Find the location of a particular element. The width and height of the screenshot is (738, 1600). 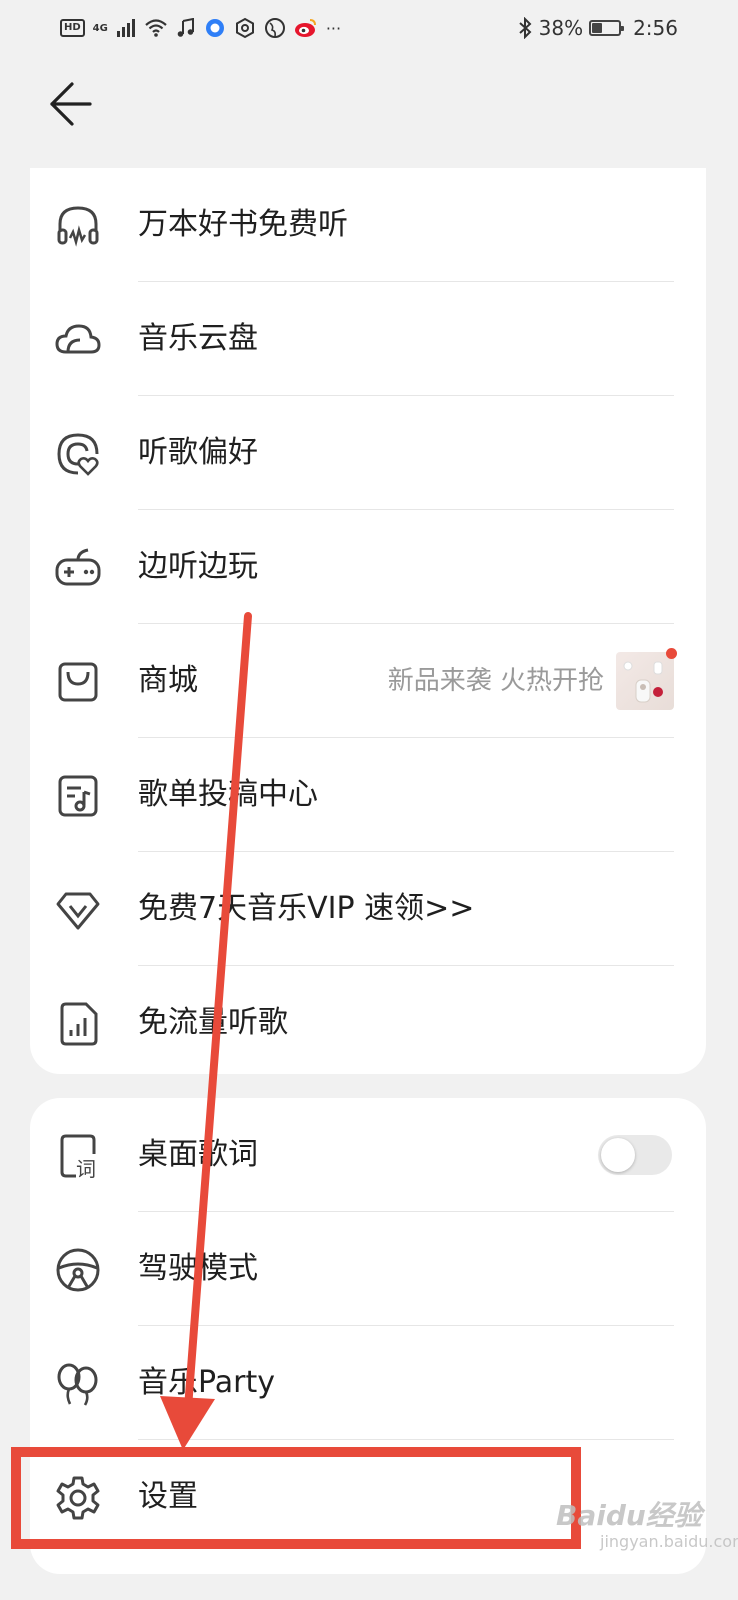

menu-item-cloud-drive: 音乐云盘 is located at coordinates (368, 339).